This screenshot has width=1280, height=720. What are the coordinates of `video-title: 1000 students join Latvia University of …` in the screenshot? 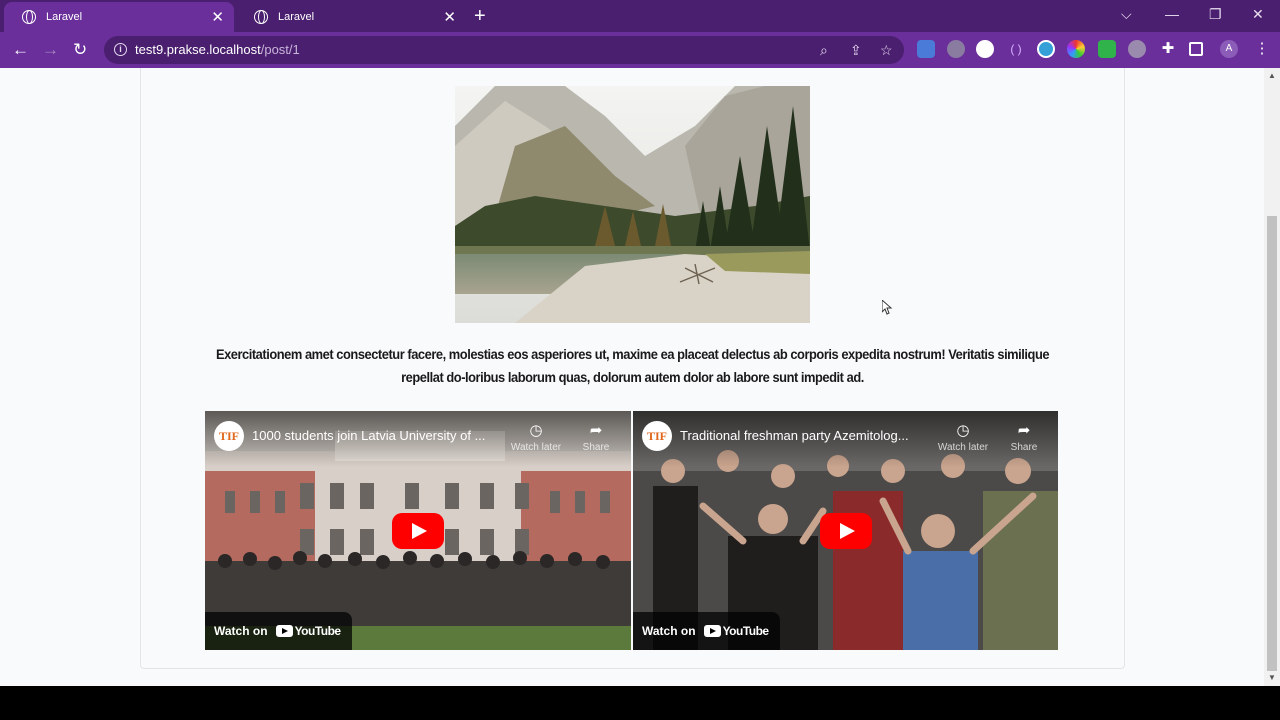 It's located at (368, 435).